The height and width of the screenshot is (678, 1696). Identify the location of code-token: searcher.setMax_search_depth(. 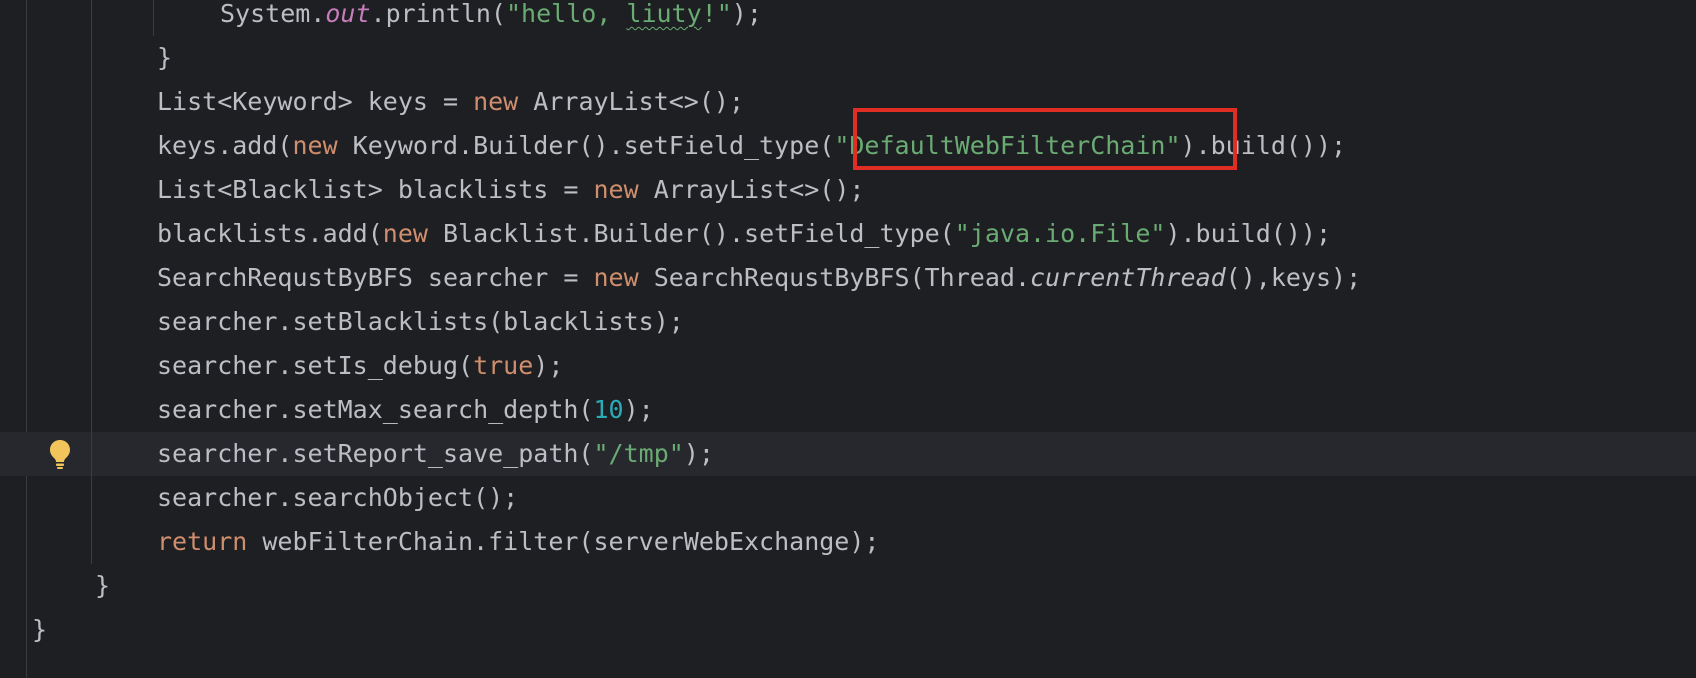
(375, 409).